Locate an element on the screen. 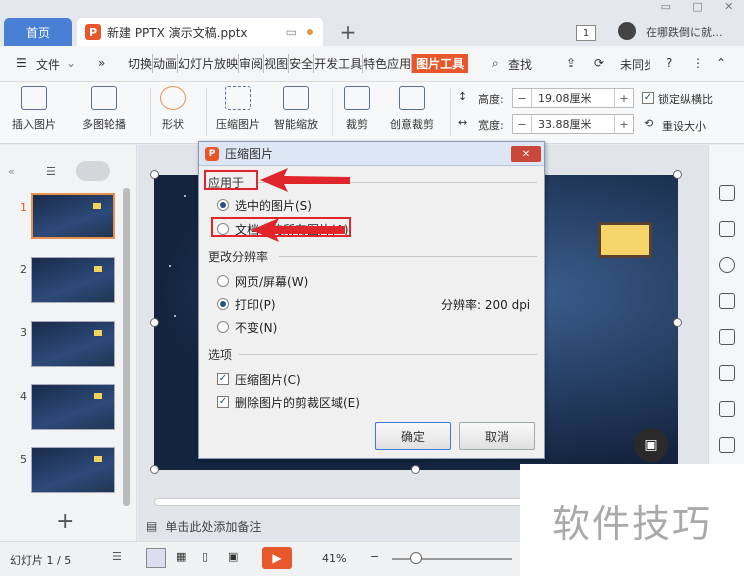 The width and height of the screenshot is (744, 576). resolution-web-label: 网页/屏幕(W) is located at coordinates (271, 281).